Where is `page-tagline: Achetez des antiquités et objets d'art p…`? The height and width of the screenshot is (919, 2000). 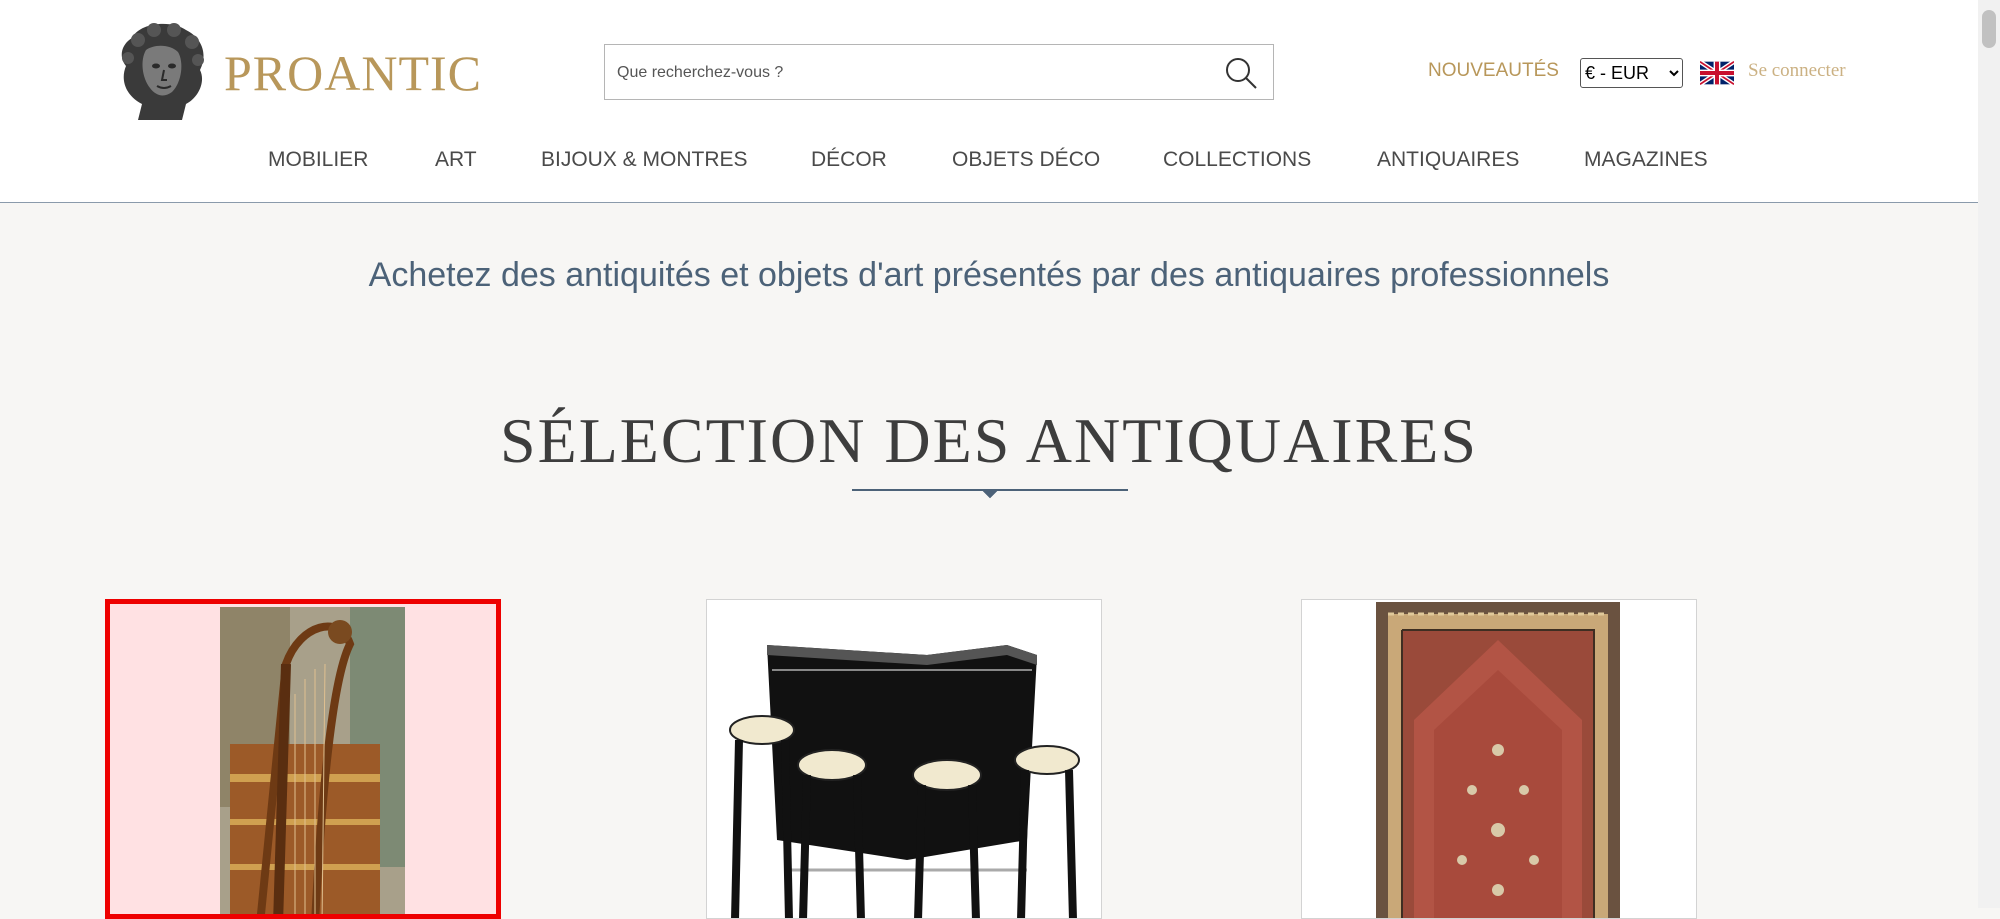
page-tagline: Achetez des antiquités et objets d'art p… is located at coordinates (989, 275).